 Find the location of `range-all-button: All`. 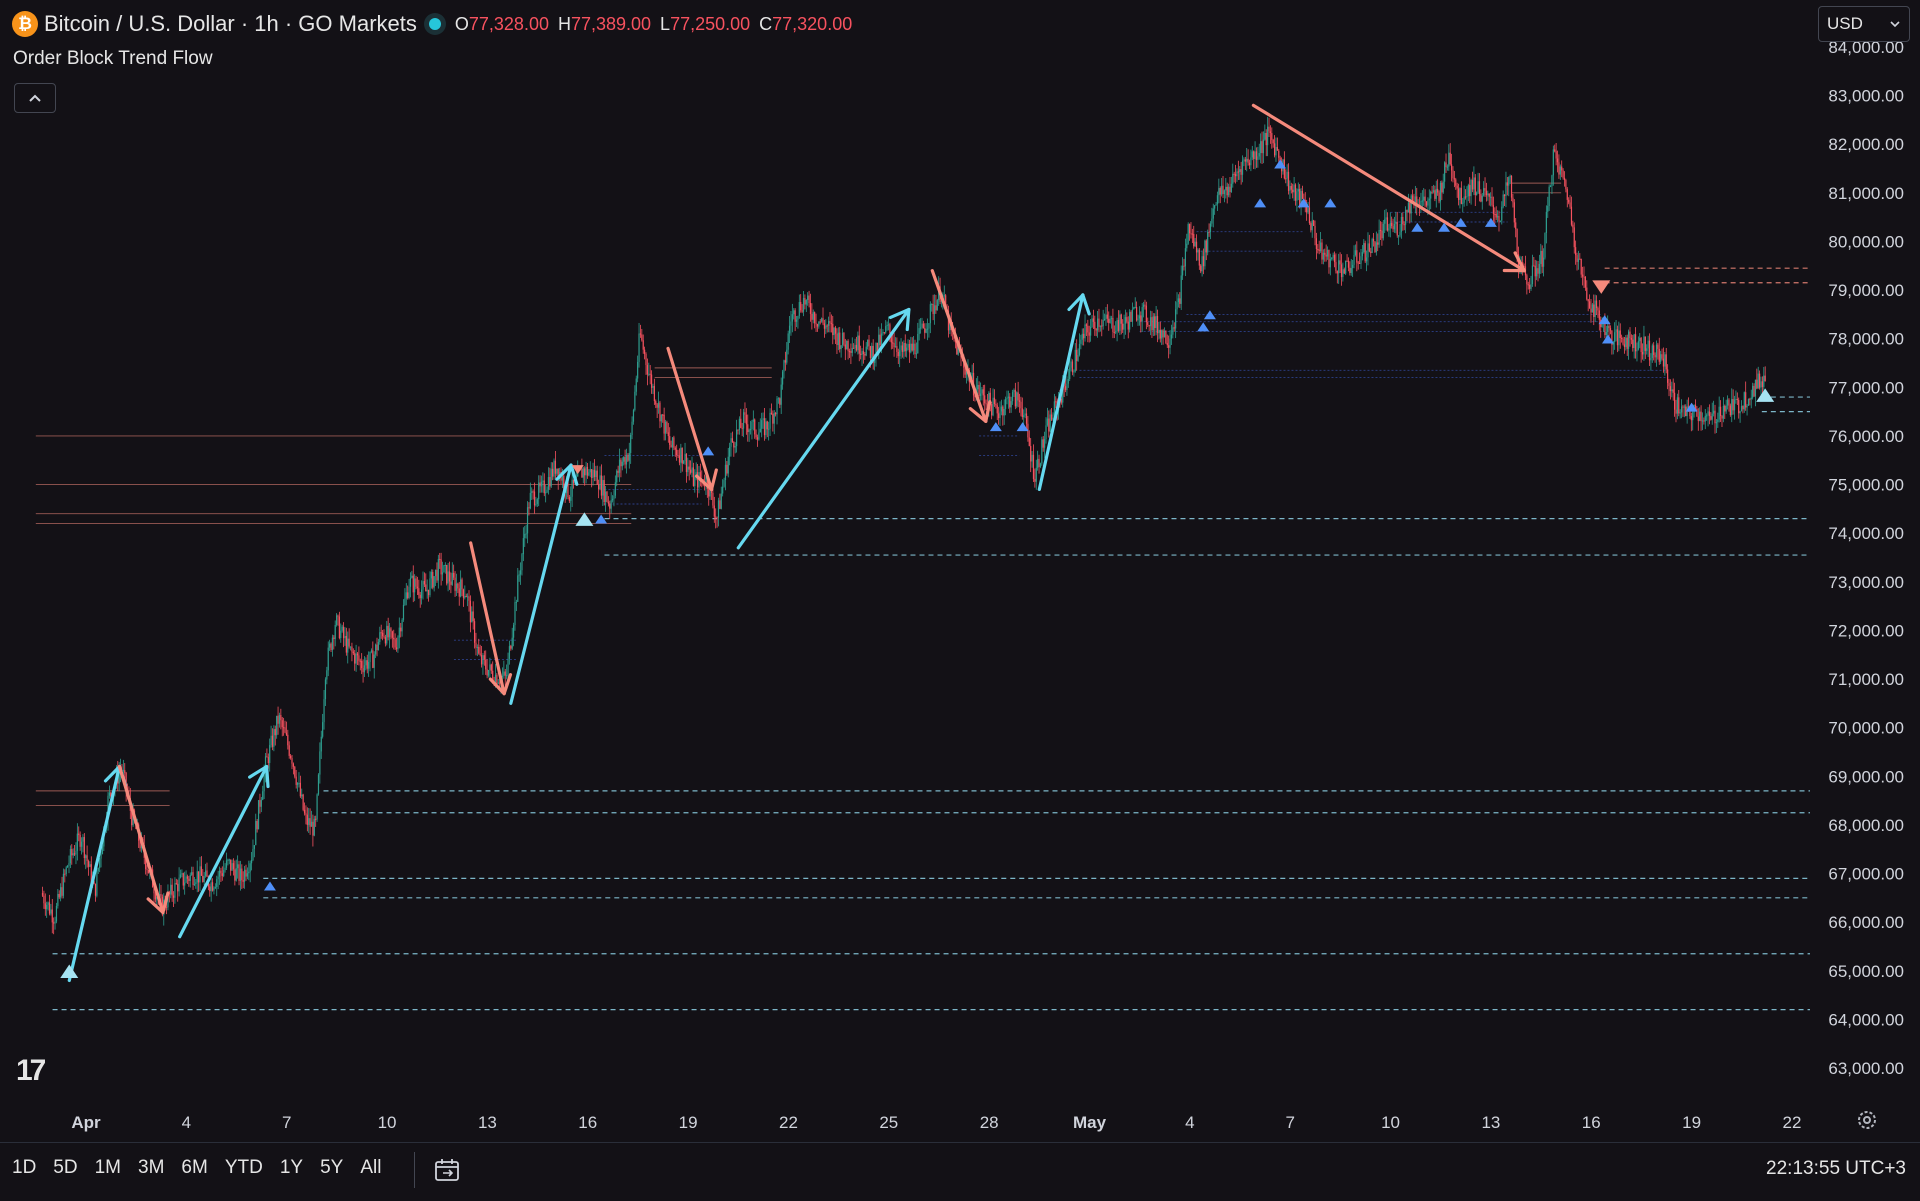

range-all-button: All is located at coordinates (370, 1168).